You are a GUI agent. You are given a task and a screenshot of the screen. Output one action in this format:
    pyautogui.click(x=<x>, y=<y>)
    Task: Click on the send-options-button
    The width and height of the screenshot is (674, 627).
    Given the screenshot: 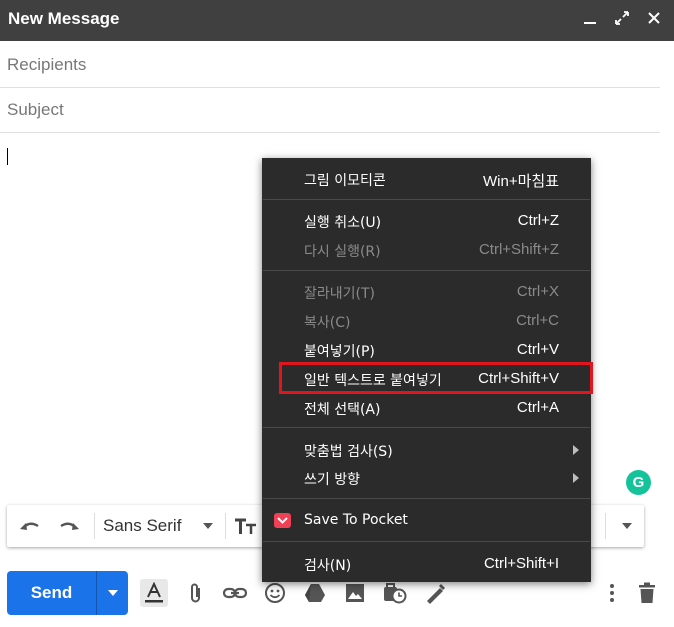 What is the action you would take?
    pyautogui.click(x=112, y=593)
    